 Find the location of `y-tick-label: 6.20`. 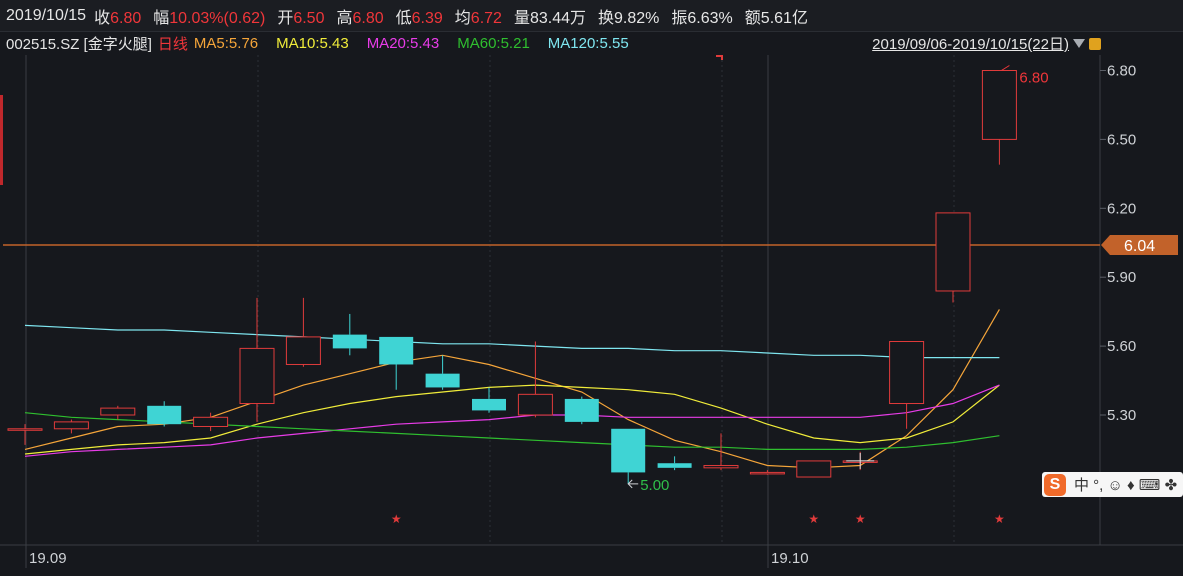

y-tick-label: 6.20 is located at coordinates (1121, 208).